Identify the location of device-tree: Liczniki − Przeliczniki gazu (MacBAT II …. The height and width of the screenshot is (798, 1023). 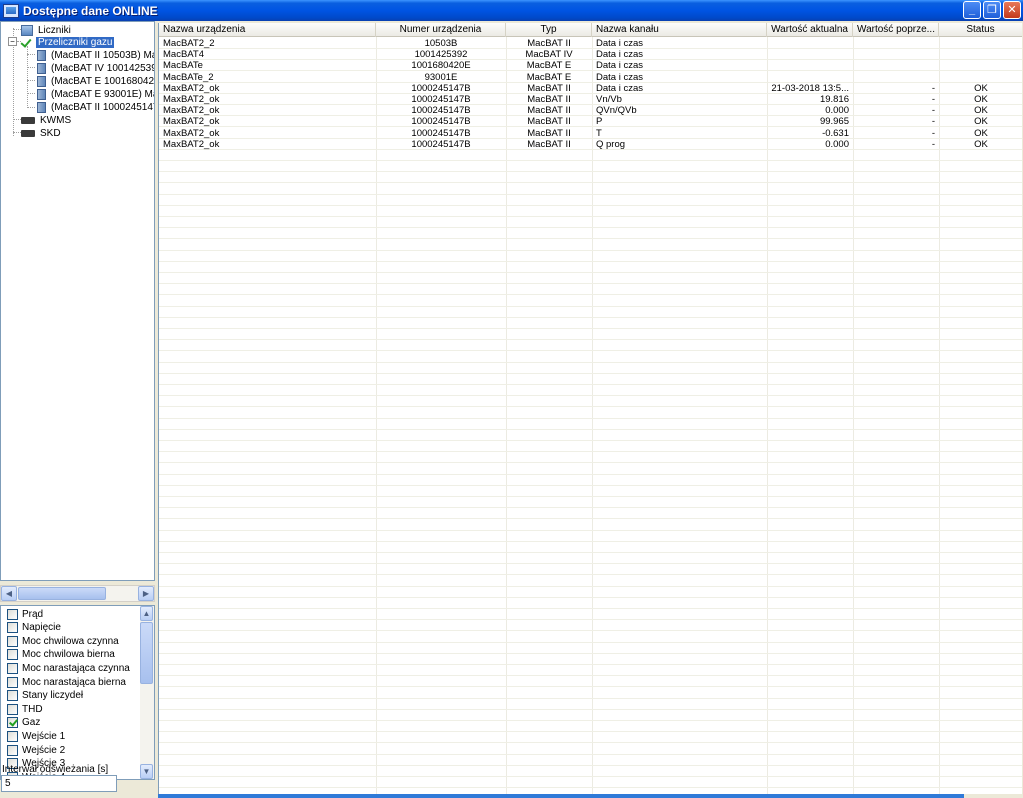
(77, 301).